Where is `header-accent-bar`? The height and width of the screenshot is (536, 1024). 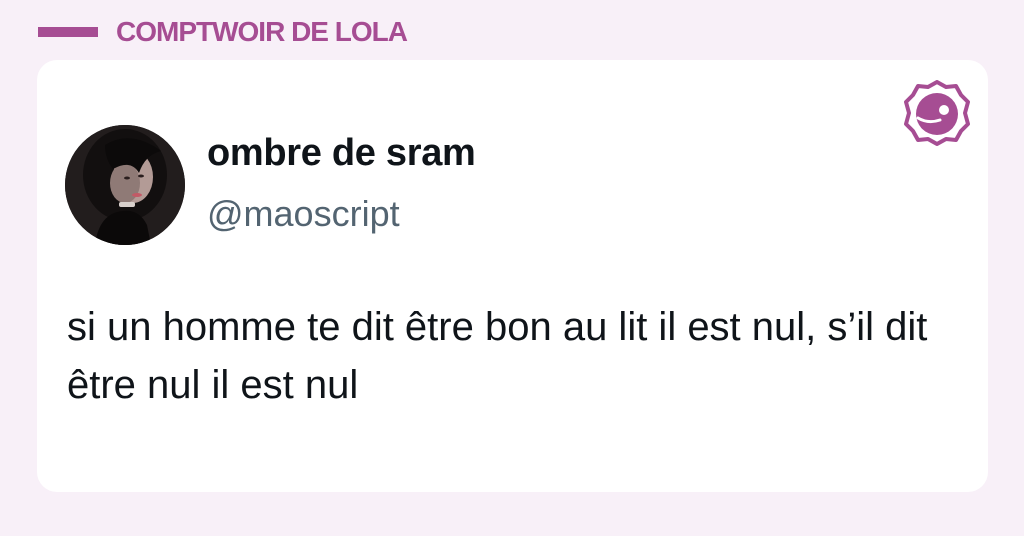
header-accent-bar is located at coordinates (68, 32).